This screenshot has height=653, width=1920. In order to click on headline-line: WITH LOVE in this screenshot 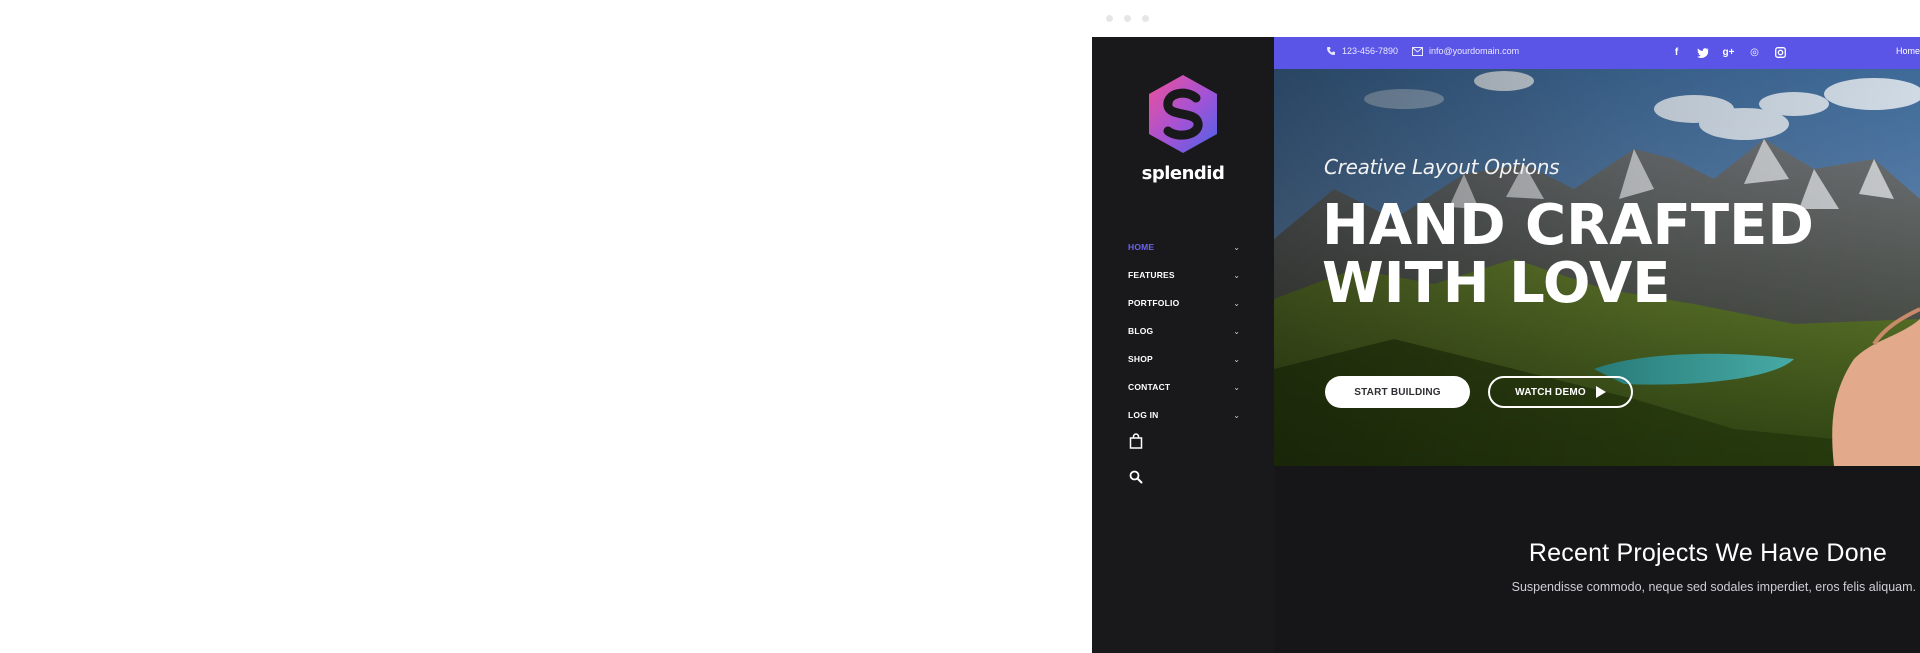, I will do `click(1496, 283)`.